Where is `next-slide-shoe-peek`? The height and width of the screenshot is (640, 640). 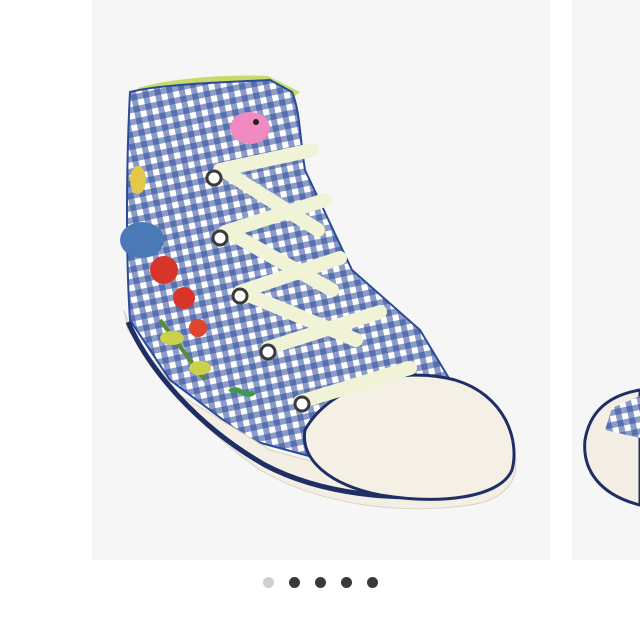 next-slide-shoe-peek is located at coordinates (611, 447).